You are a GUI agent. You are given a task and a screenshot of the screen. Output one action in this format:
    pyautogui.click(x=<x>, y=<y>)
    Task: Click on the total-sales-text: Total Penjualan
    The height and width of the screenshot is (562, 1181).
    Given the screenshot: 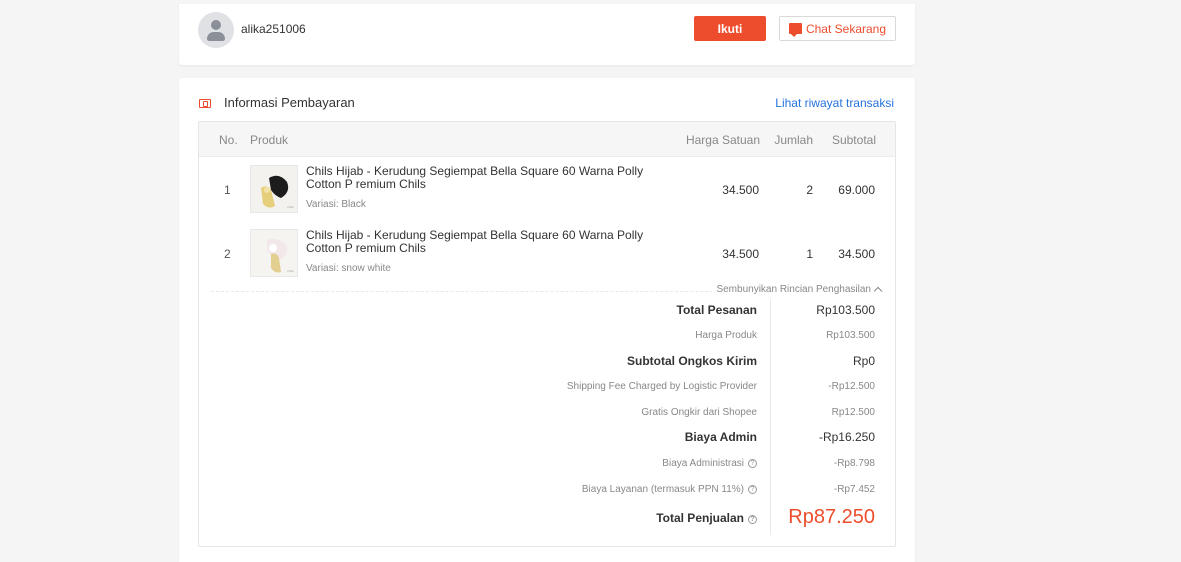 What is the action you would take?
    pyautogui.click(x=700, y=518)
    